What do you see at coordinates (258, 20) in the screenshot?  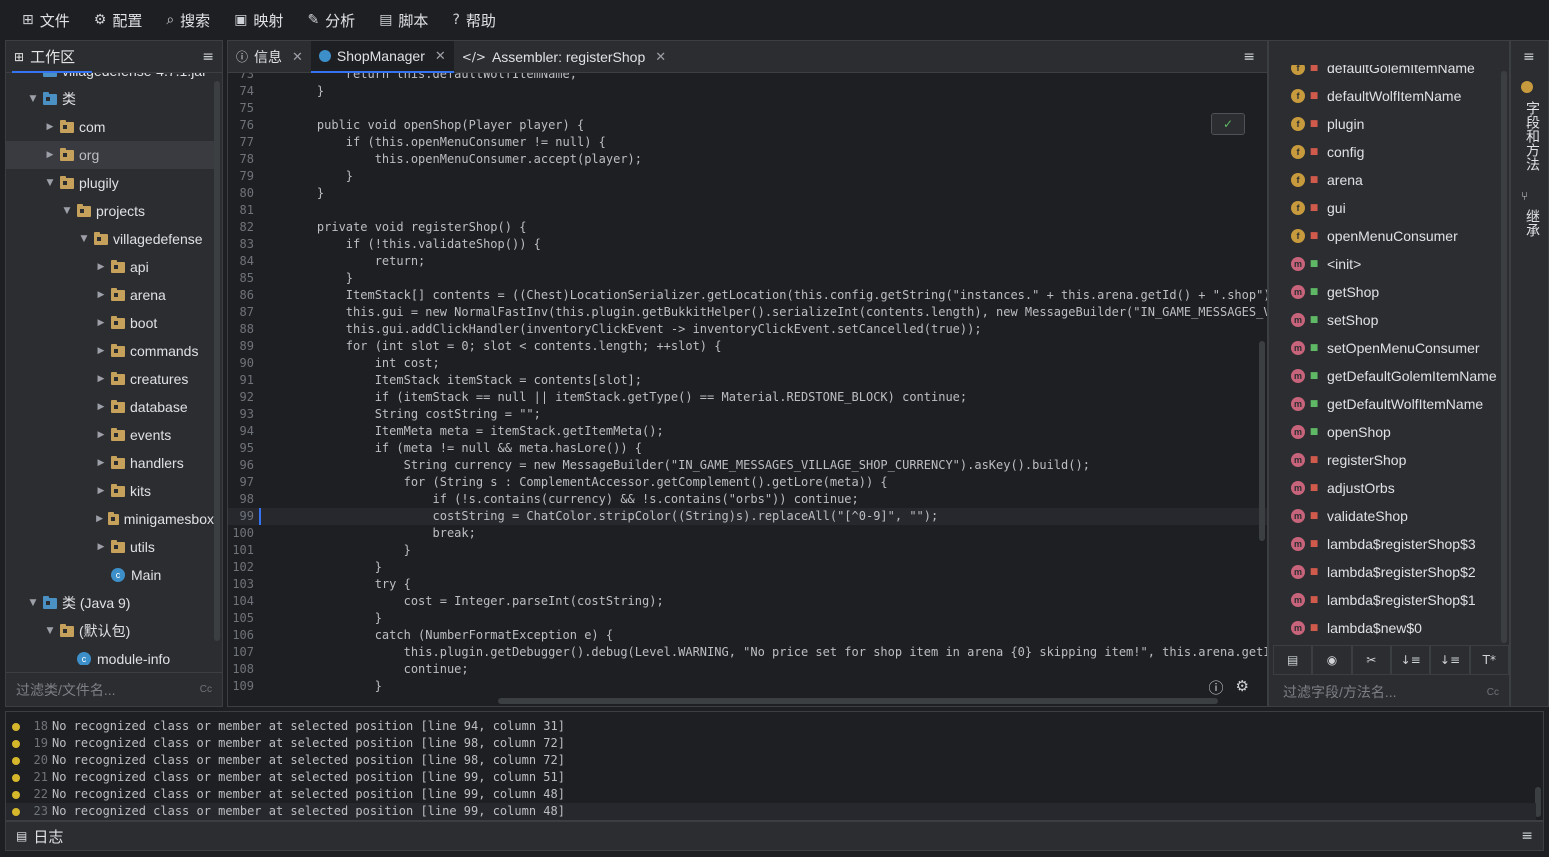 I see `menu-mapping: ▣ 映射` at bounding box center [258, 20].